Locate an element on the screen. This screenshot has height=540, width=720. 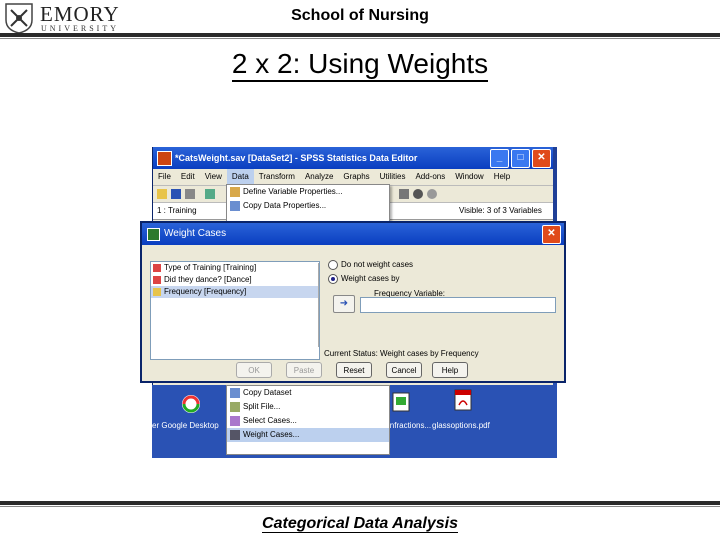
maximize-icon: □ is located at coordinates (520, 158).